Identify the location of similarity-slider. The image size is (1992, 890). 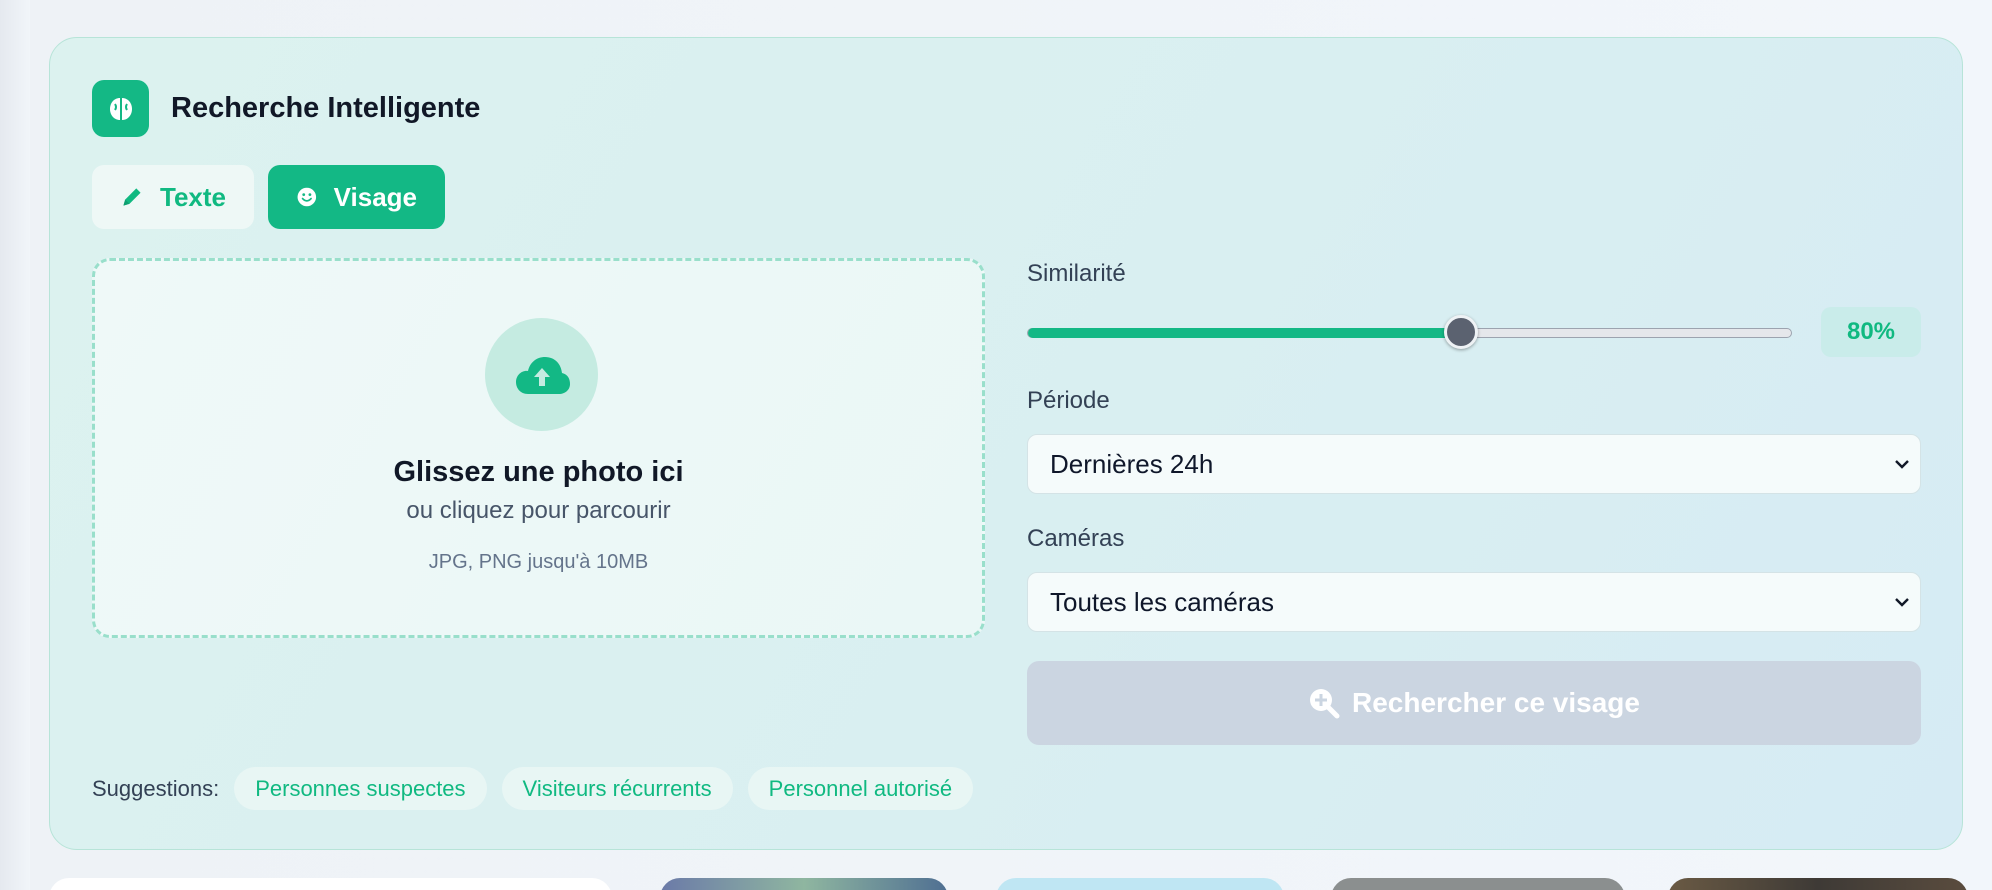
(1409, 332).